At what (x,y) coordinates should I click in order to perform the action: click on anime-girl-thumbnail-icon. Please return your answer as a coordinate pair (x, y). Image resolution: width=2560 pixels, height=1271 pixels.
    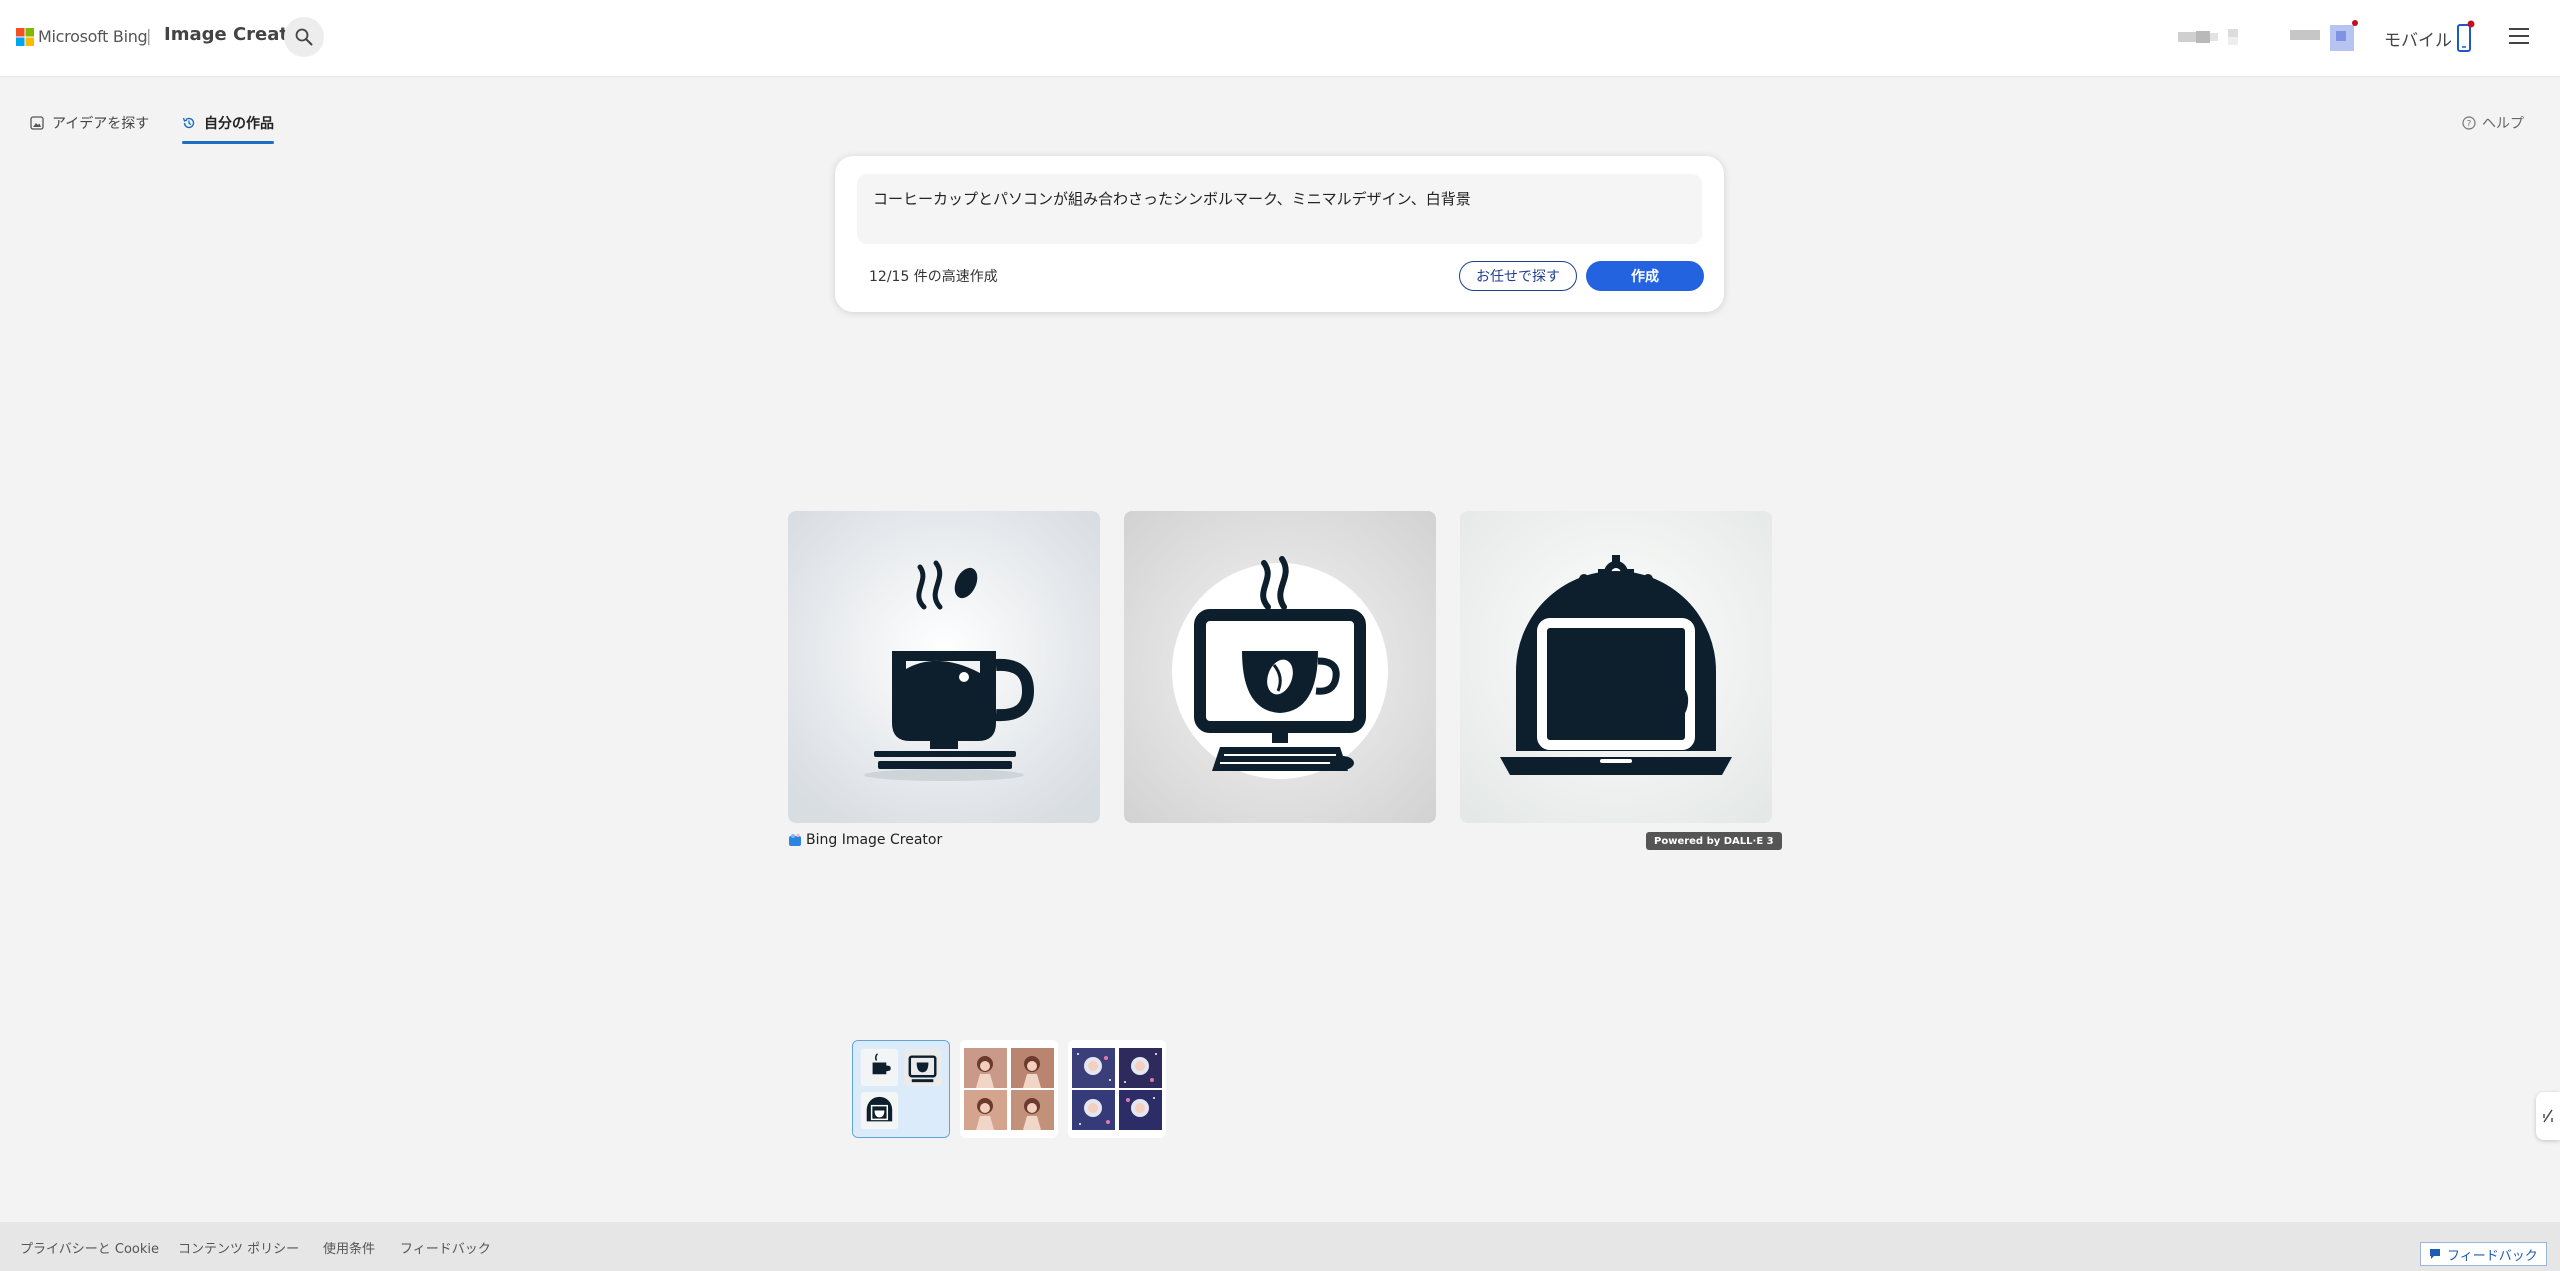
    Looking at the image, I should click on (1009, 1089).